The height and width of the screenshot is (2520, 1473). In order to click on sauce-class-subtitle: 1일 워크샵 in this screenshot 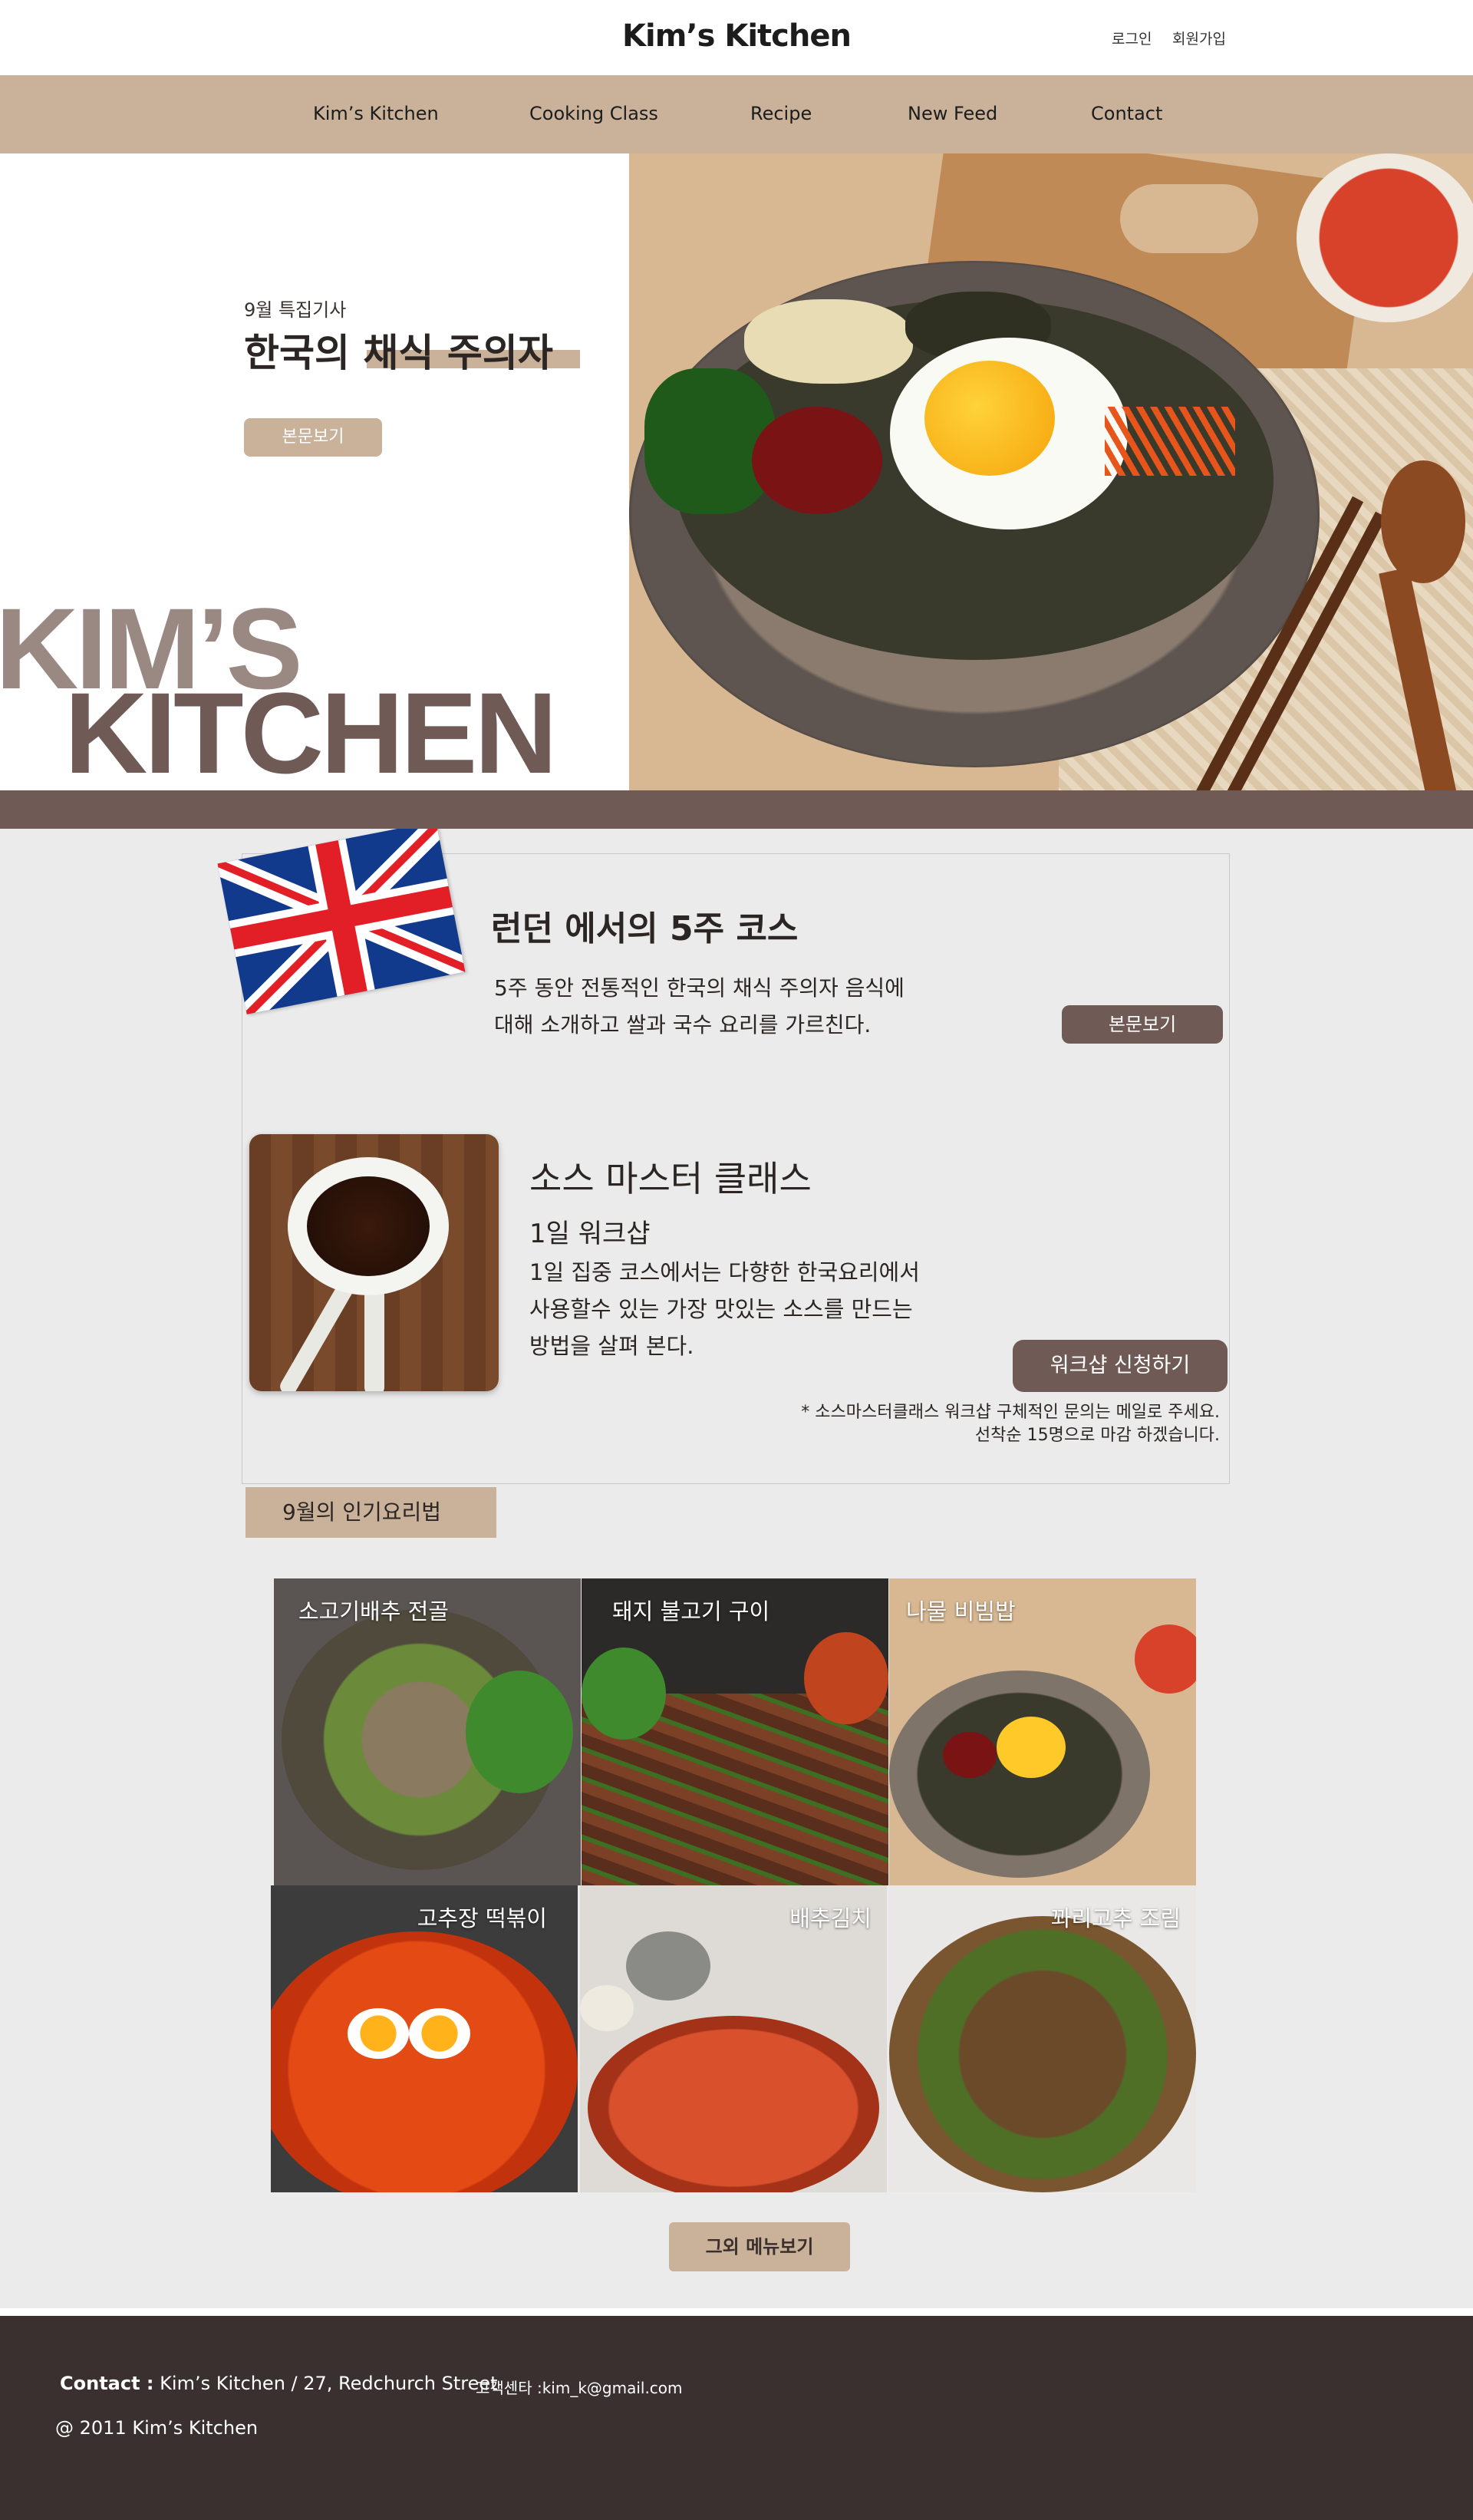, I will do `click(590, 1234)`.